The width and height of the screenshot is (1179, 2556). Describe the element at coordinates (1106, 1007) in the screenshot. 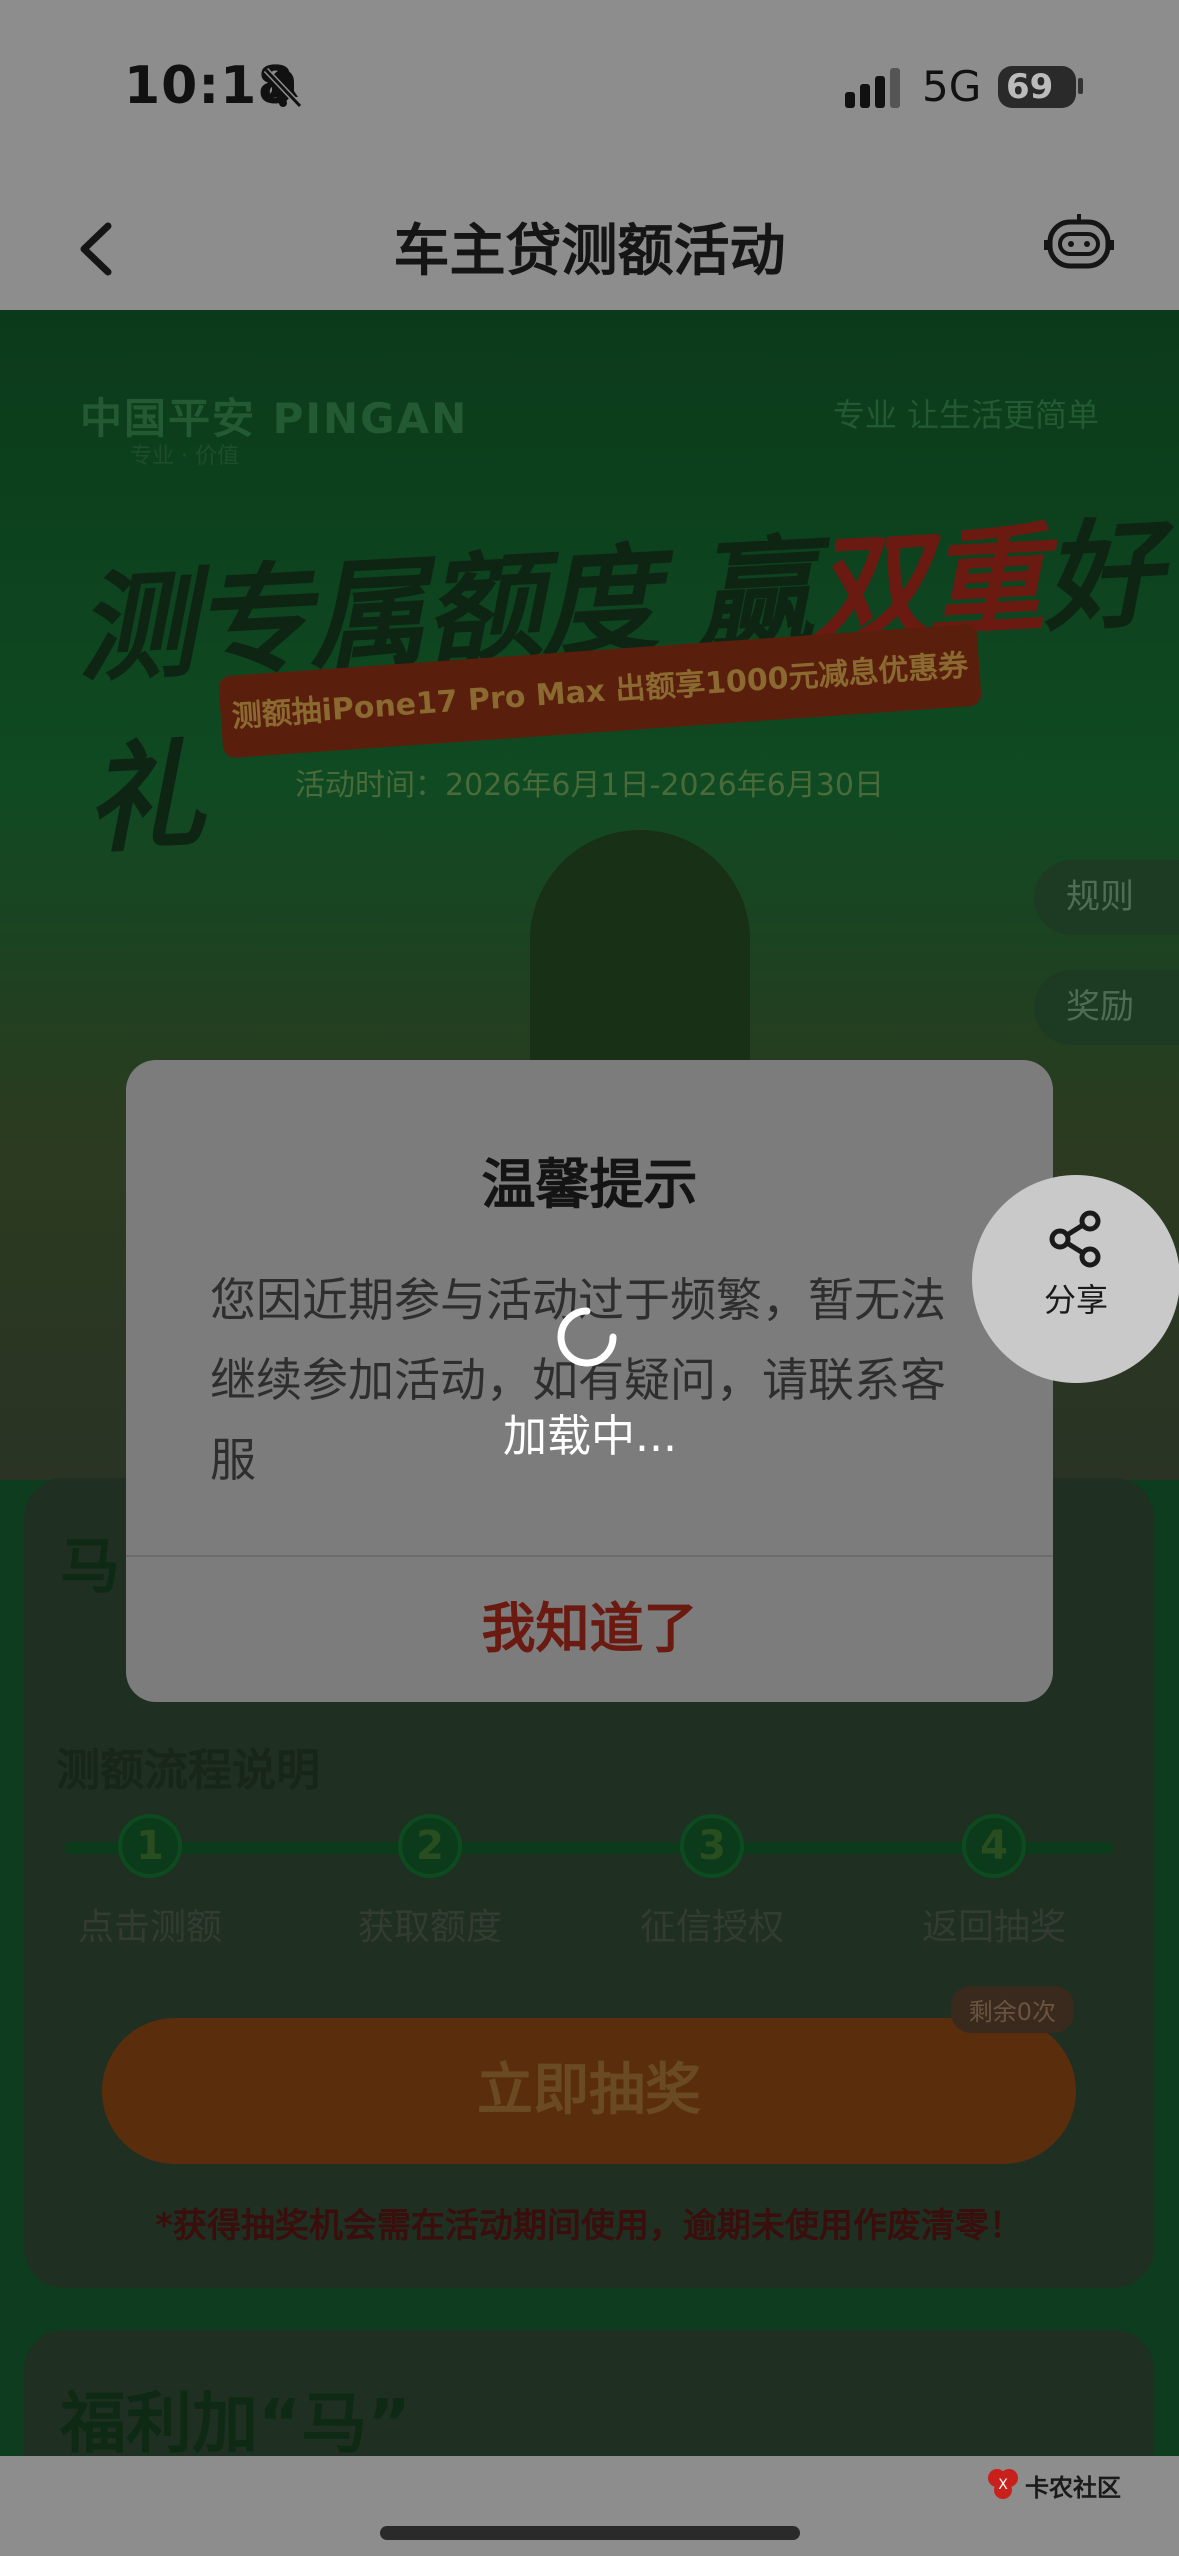

I see `prizes-tab: 奖励` at that location.